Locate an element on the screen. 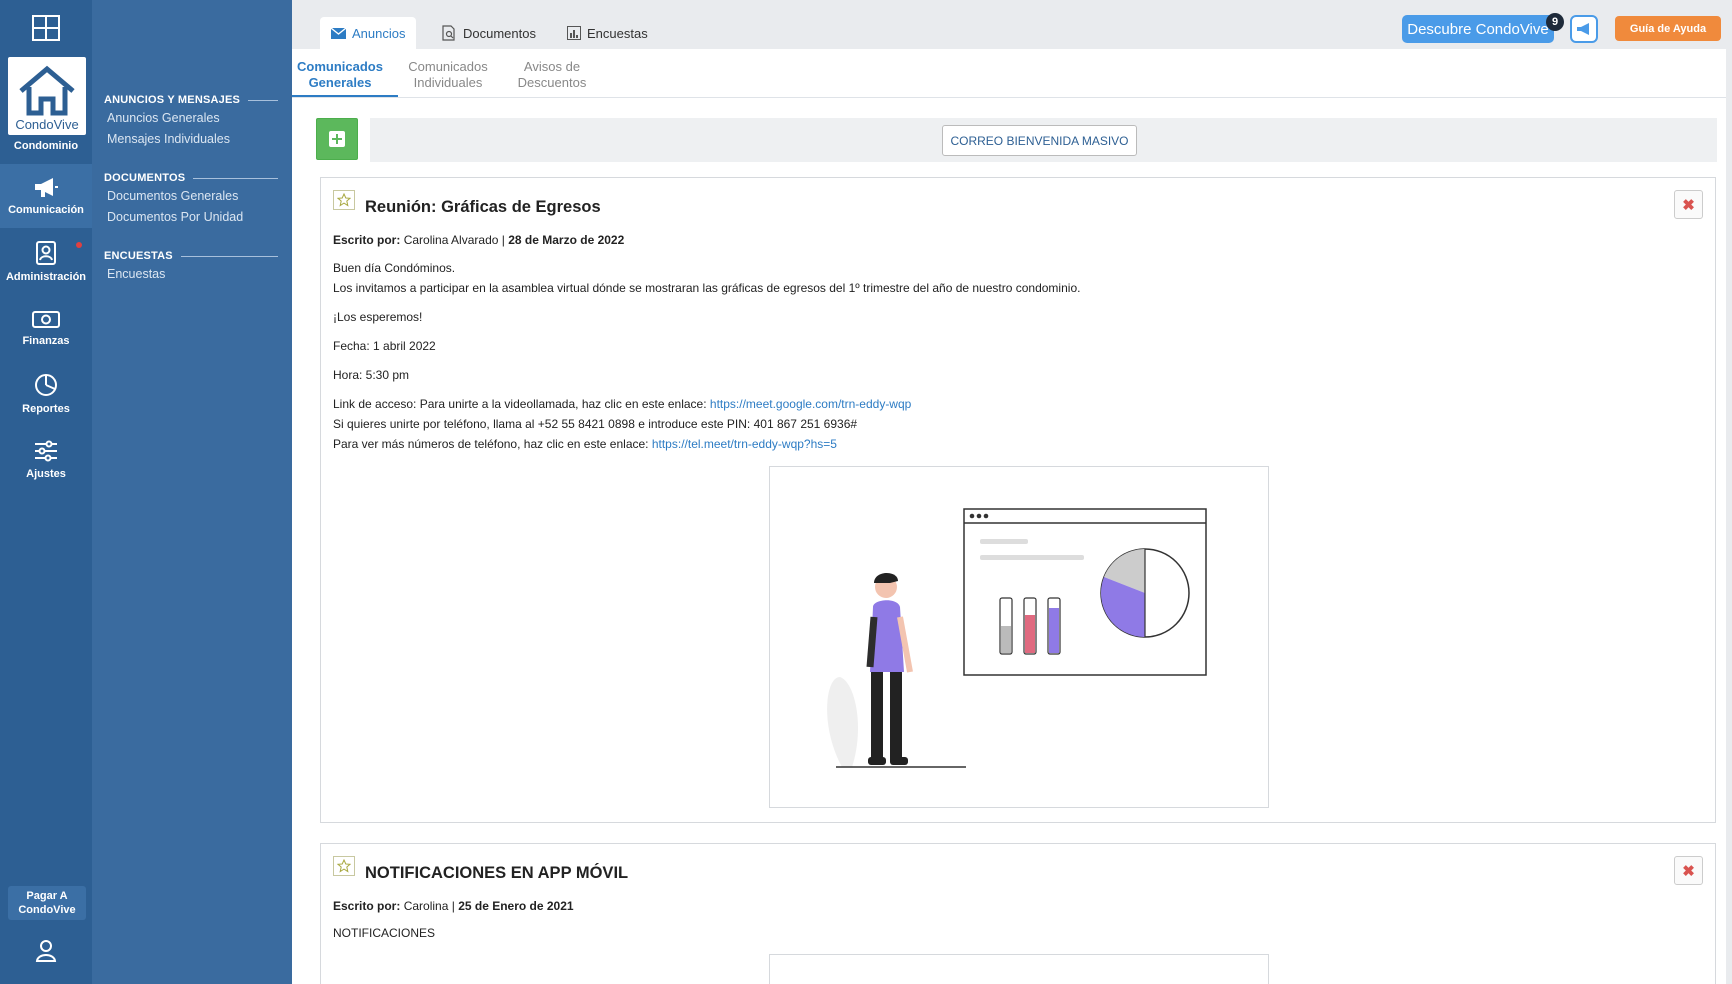 This screenshot has width=1732, height=984. pay-label-line1: Pagar A is located at coordinates (47, 896).